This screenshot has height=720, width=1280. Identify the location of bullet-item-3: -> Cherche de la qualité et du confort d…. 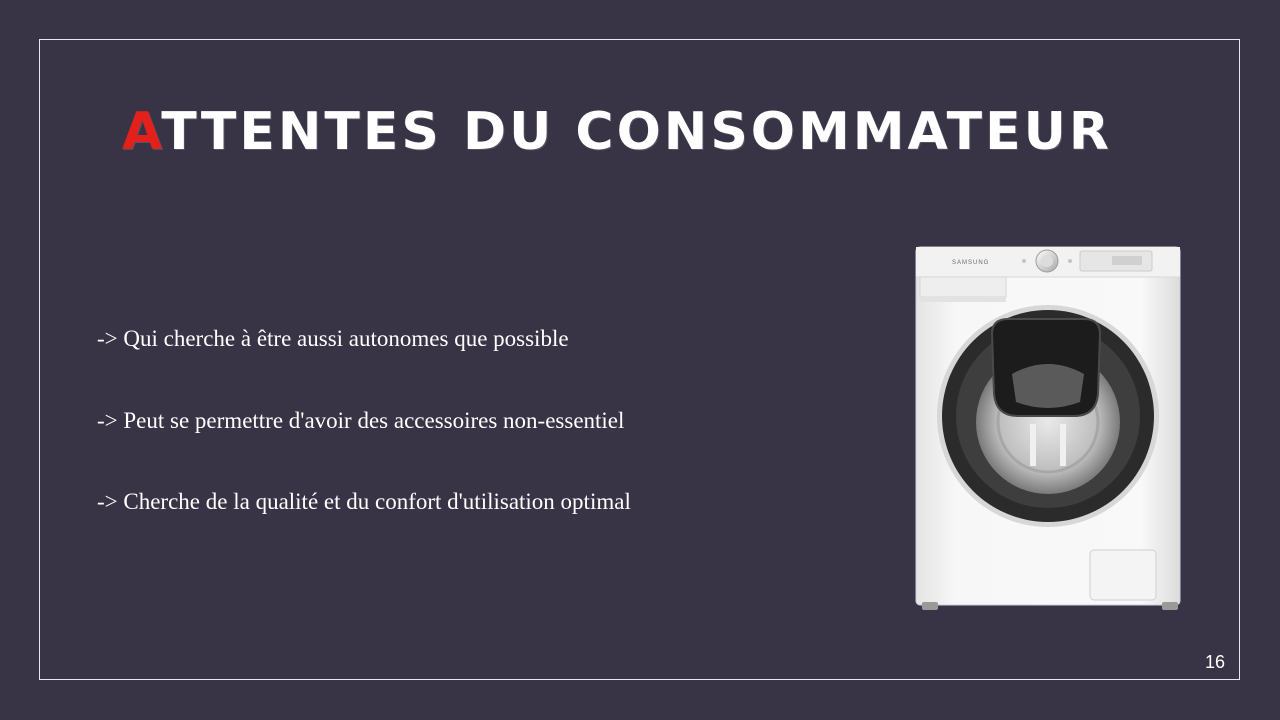
(364, 501).